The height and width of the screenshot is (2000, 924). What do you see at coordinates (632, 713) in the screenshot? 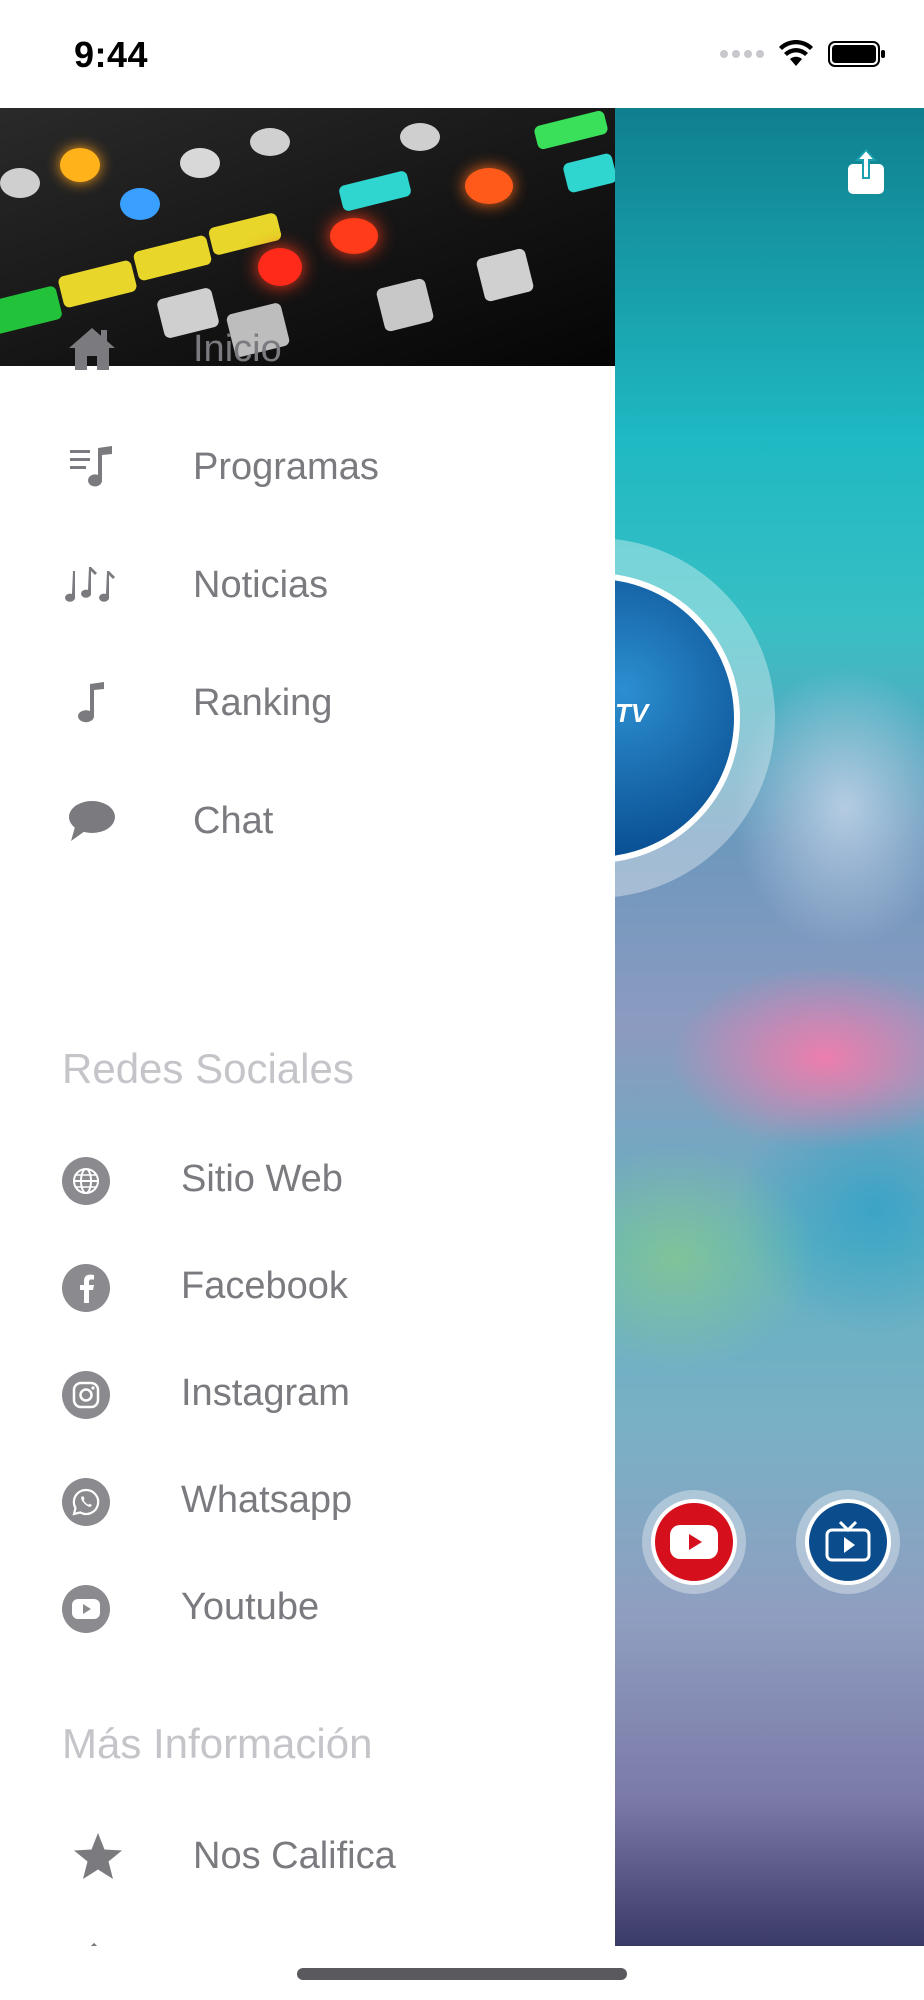
I see `station-logo-text: TV` at bounding box center [632, 713].